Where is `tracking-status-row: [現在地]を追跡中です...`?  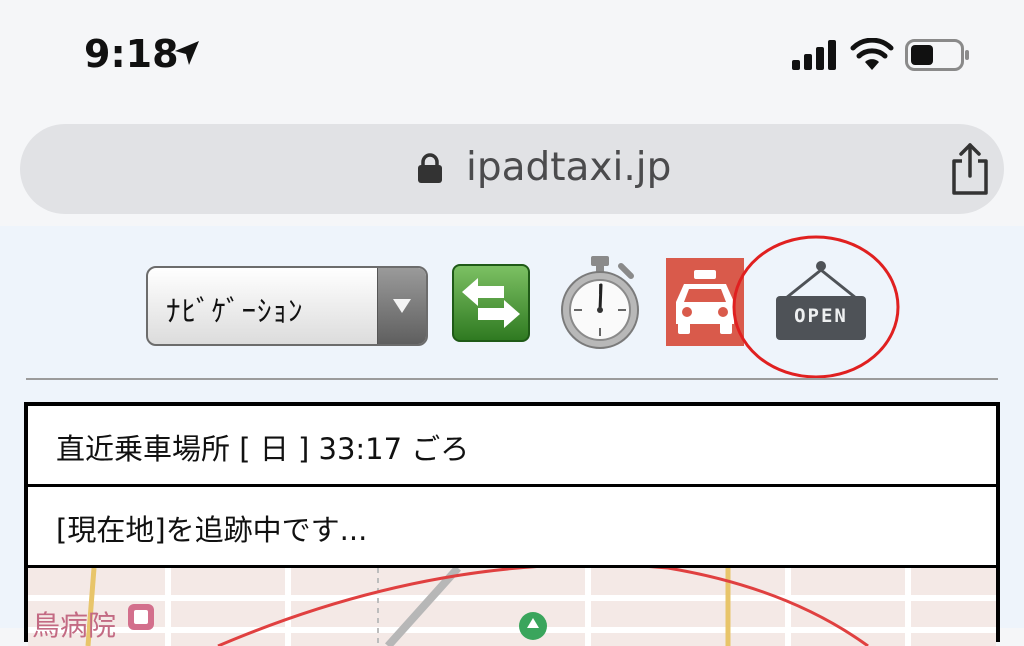
tracking-status-row: [現在地]を追跡中です... is located at coordinates (512, 527).